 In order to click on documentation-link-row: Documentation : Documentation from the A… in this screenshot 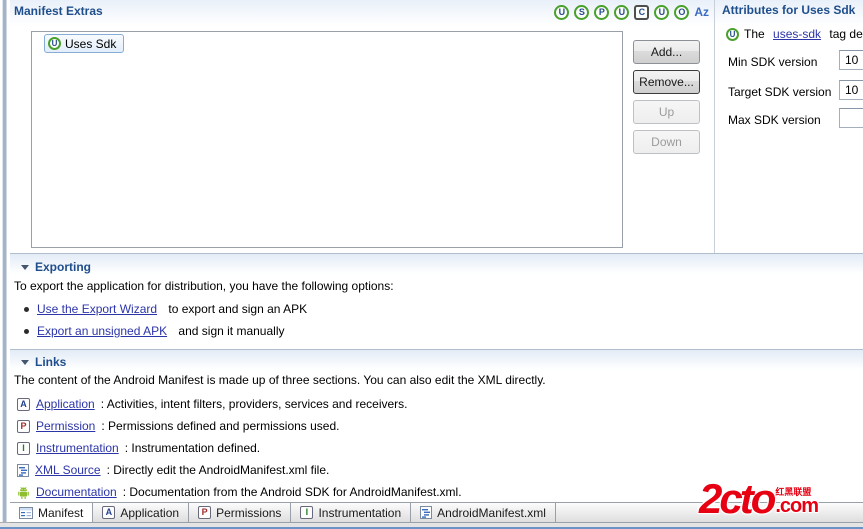, I will do `click(239, 492)`.